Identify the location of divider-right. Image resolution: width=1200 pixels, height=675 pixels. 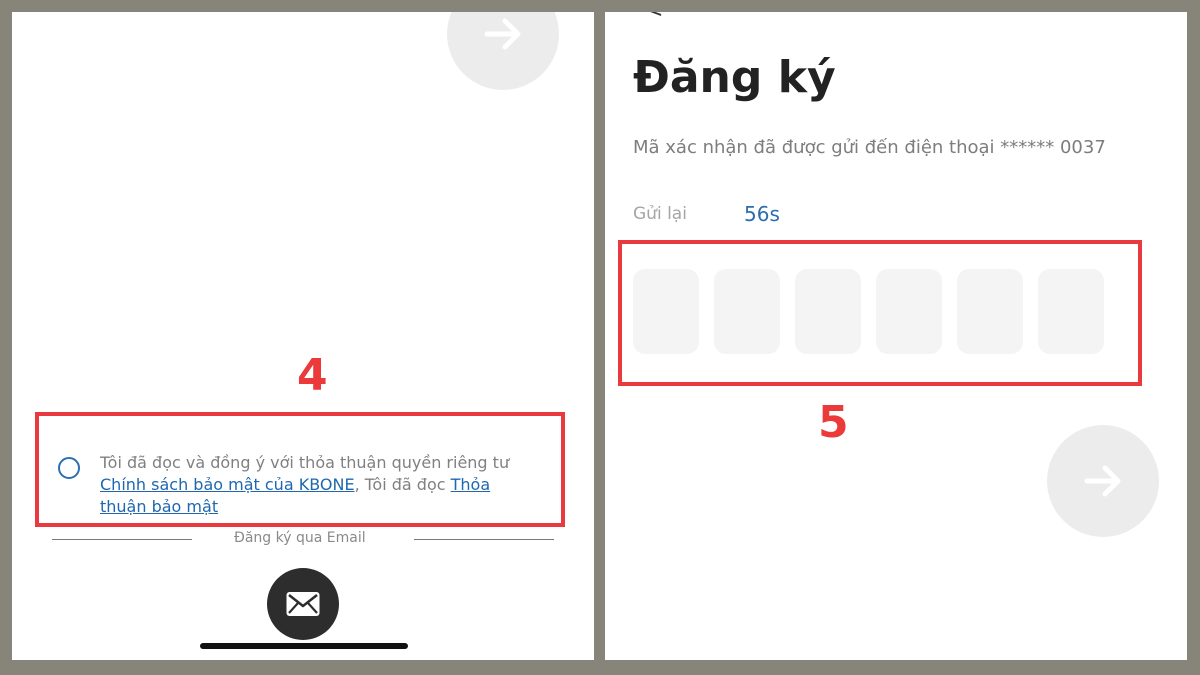
(484, 539).